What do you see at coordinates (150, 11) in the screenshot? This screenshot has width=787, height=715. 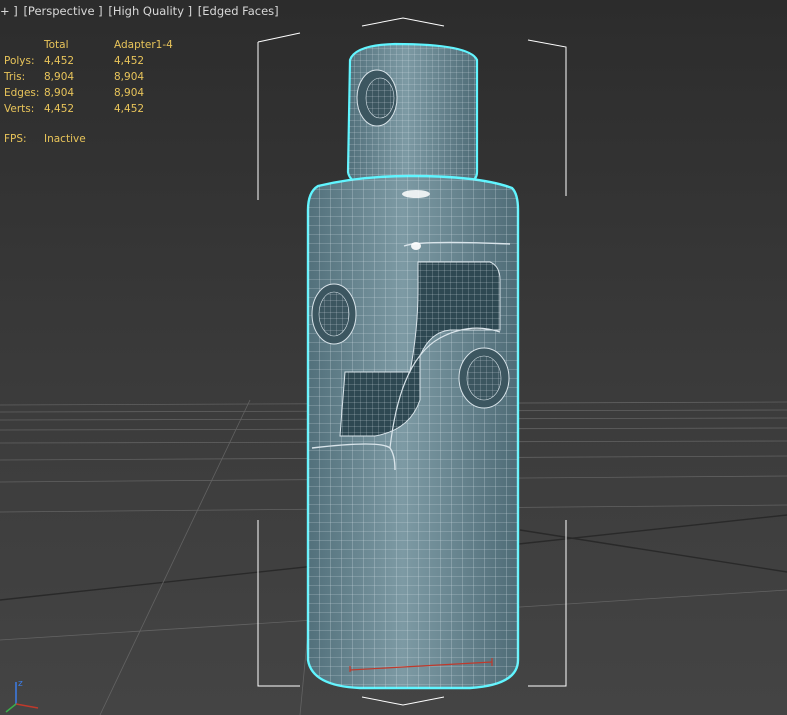 I see `viewport-quality-menu: [High Quality ]` at bounding box center [150, 11].